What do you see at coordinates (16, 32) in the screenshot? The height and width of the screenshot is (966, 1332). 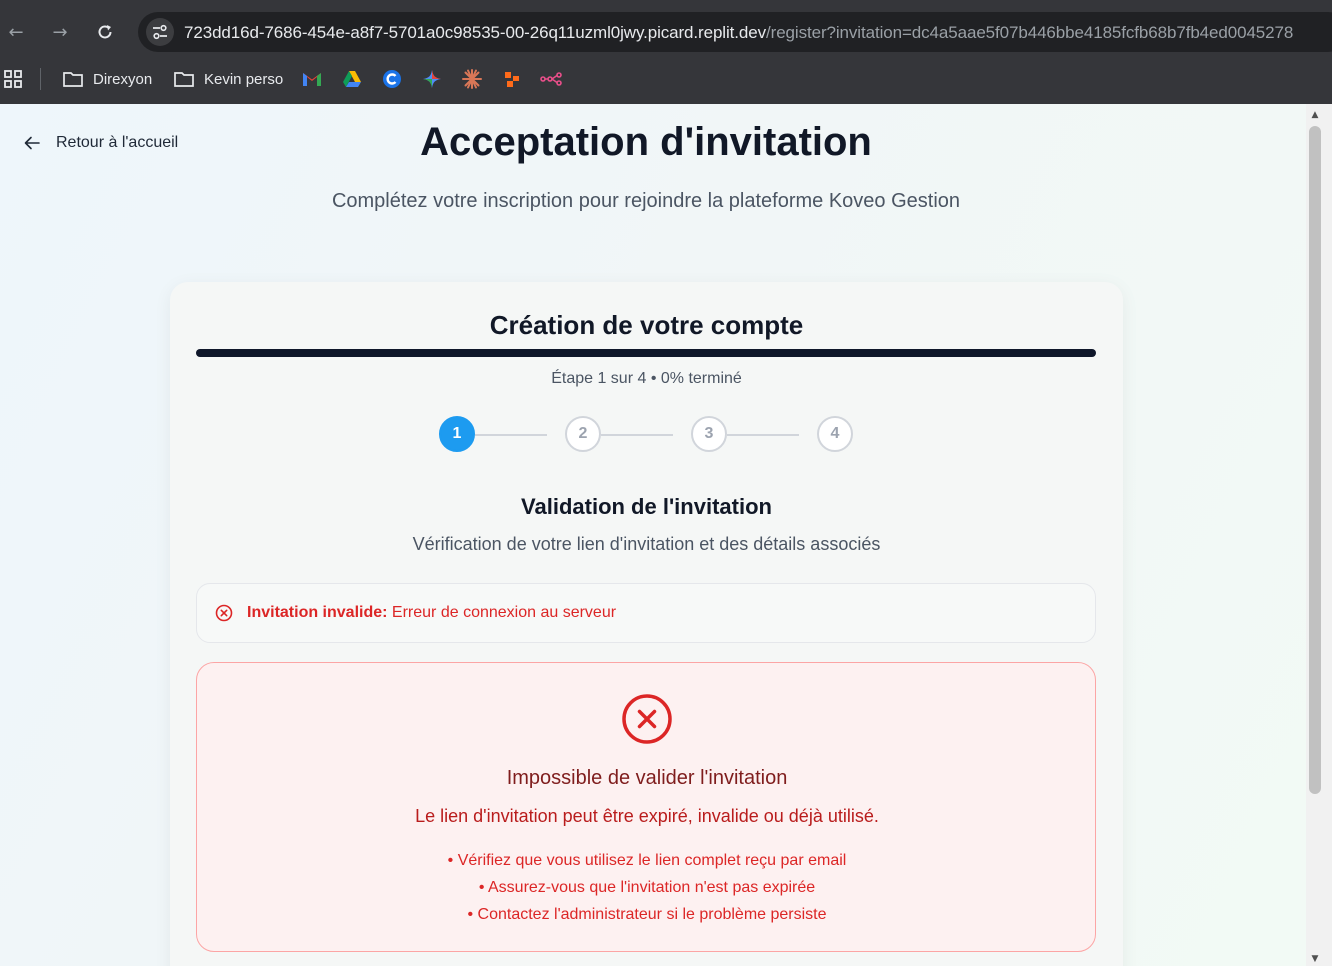 I see `back-arrow-icon: ←` at bounding box center [16, 32].